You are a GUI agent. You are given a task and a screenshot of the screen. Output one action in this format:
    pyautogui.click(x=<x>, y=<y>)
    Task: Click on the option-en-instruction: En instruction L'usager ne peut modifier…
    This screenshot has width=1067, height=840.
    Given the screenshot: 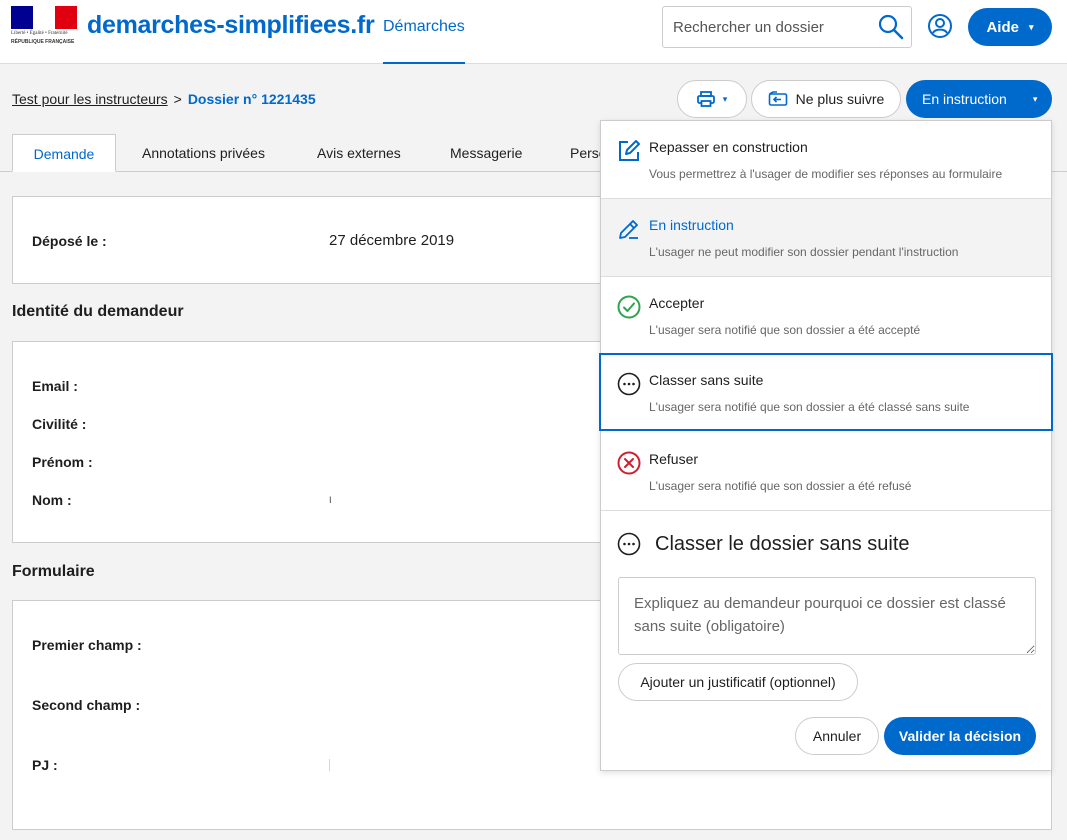 What is the action you would take?
    pyautogui.click(x=826, y=238)
    